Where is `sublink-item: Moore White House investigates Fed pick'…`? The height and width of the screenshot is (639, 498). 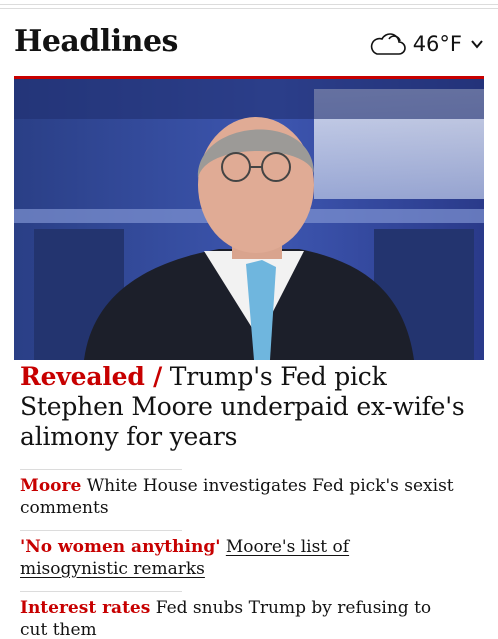 sublink-item: Moore White House investigates Fed pick'… is located at coordinates (240, 497).